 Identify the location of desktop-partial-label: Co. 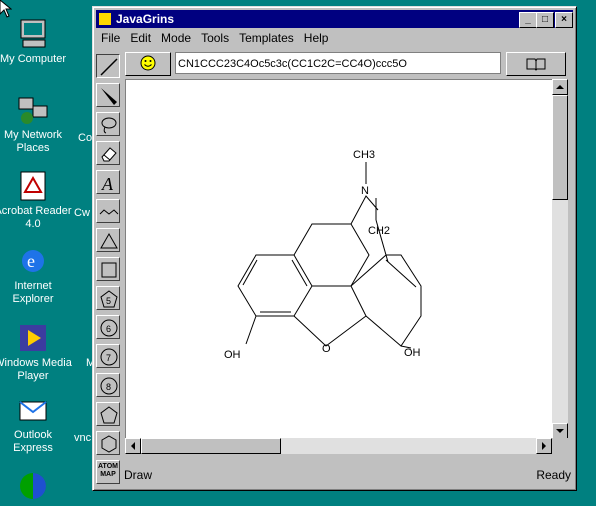
(85, 138).